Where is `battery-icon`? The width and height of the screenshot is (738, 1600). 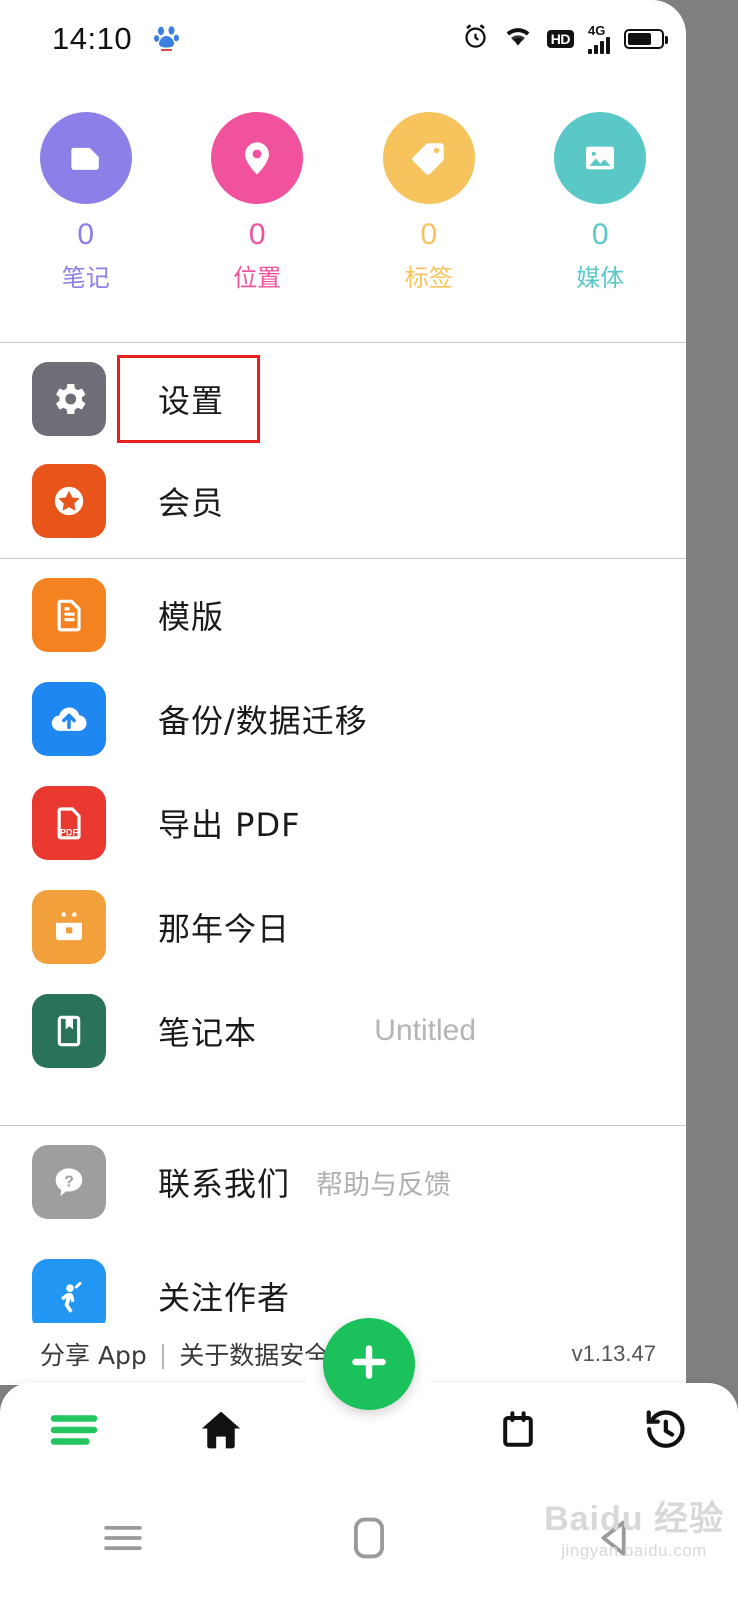
battery-icon is located at coordinates (646, 39).